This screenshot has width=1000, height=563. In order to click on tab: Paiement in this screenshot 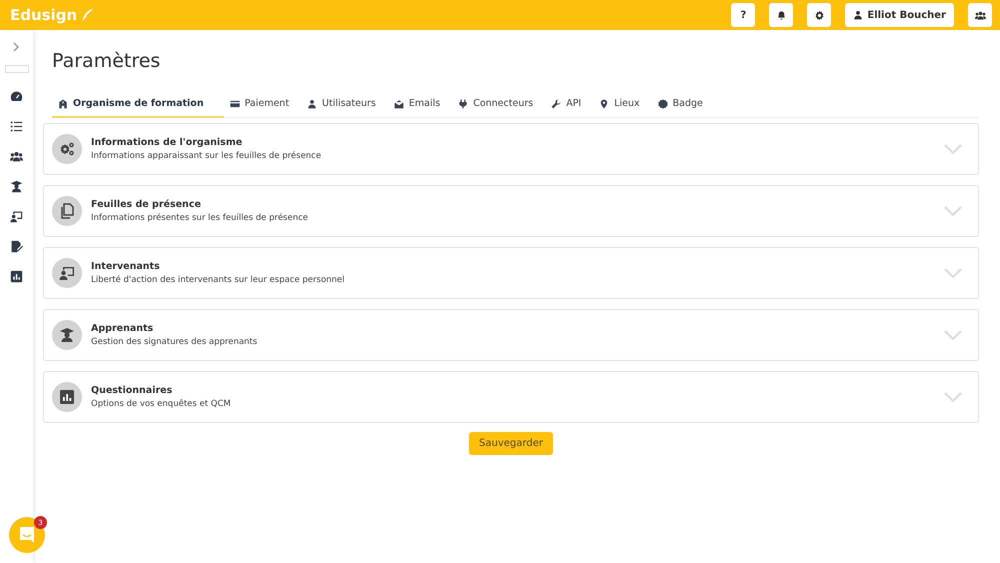, I will do `click(263, 106)`.